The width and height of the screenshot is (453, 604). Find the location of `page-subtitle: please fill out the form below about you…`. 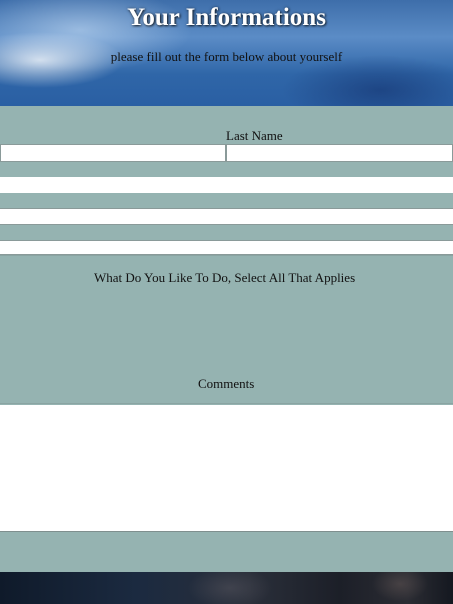

page-subtitle: please fill out the form below about you… is located at coordinates (226, 56).